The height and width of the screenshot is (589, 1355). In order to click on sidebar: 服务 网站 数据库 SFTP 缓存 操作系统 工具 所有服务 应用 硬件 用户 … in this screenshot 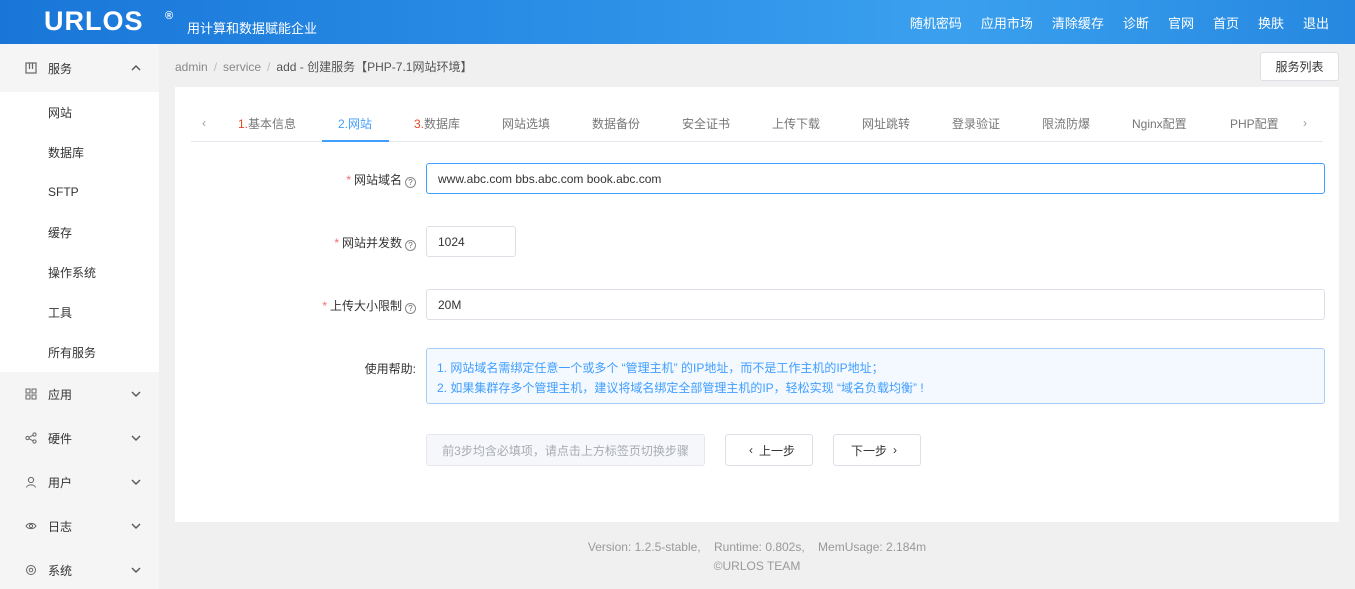, I will do `click(79, 316)`.